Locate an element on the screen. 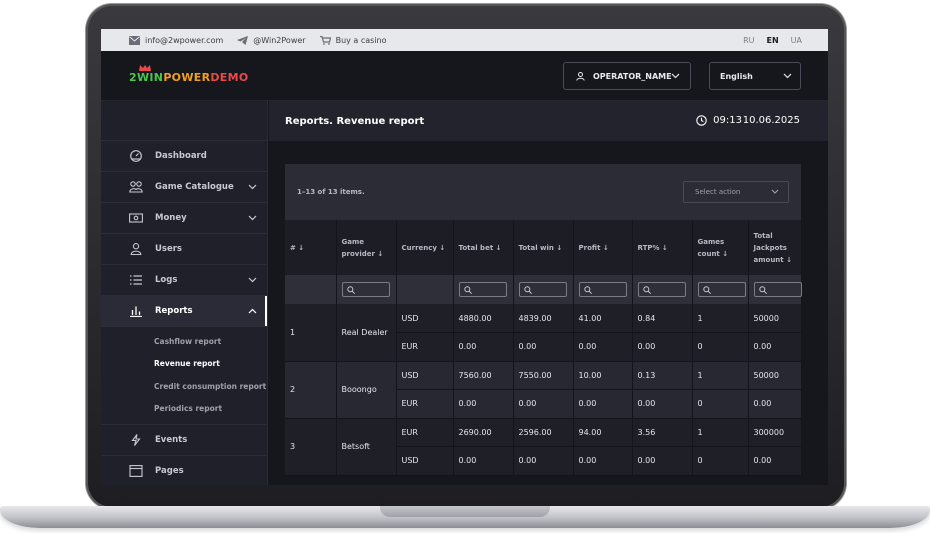 Image resolution: width=930 pixels, height=533 pixels. filter-cell-total-win is located at coordinates (543, 289).